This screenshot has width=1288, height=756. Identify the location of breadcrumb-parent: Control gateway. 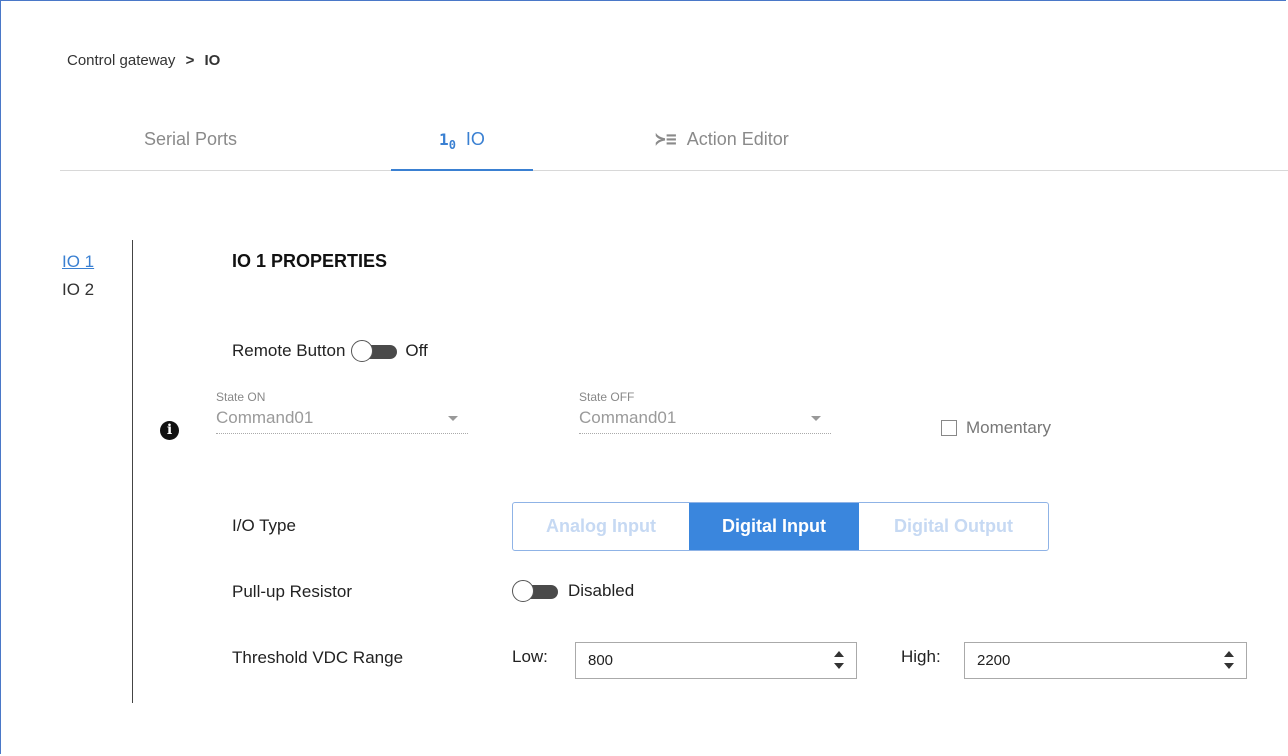
(121, 60).